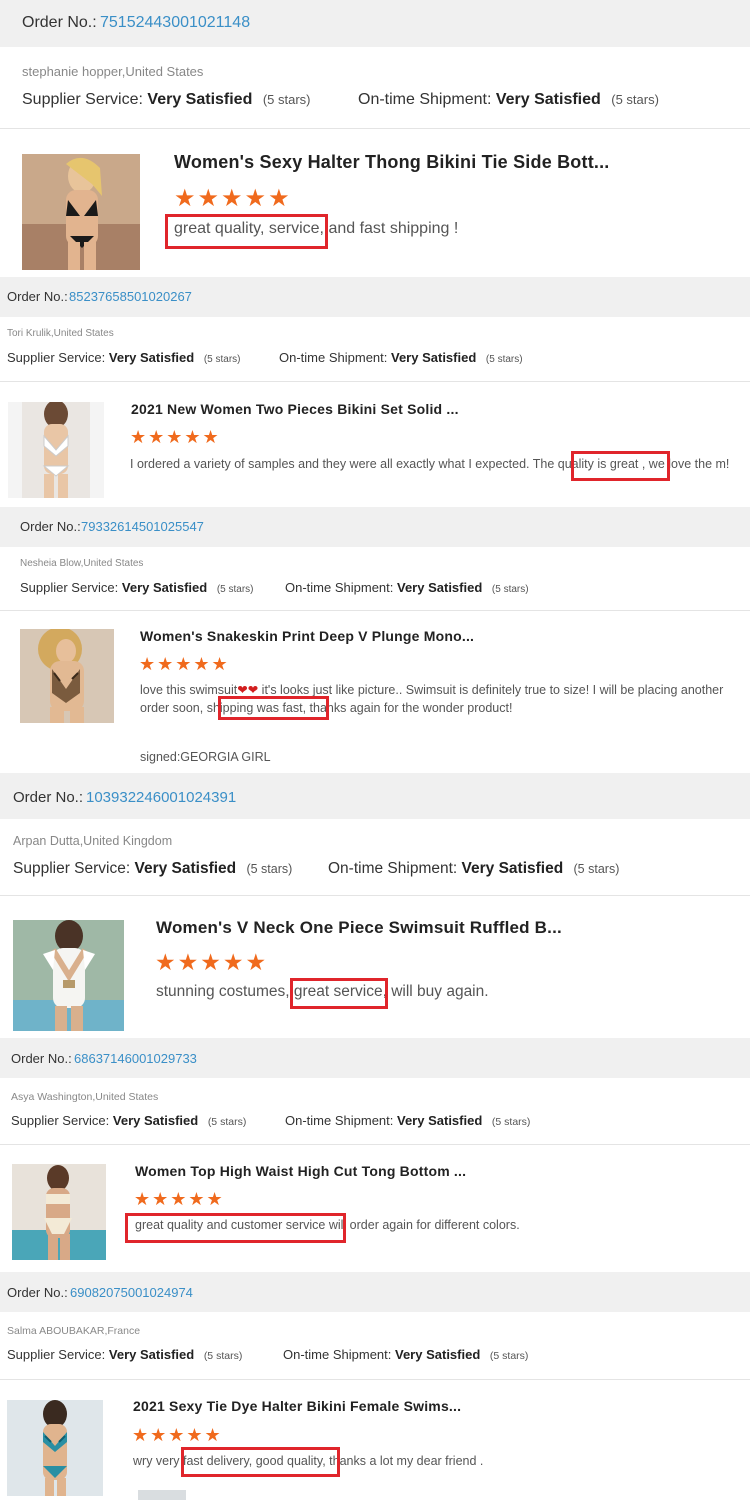  What do you see at coordinates (161, 797) in the screenshot?
I see `order-number: 103932246001024391` at bounding box center [161, 797].